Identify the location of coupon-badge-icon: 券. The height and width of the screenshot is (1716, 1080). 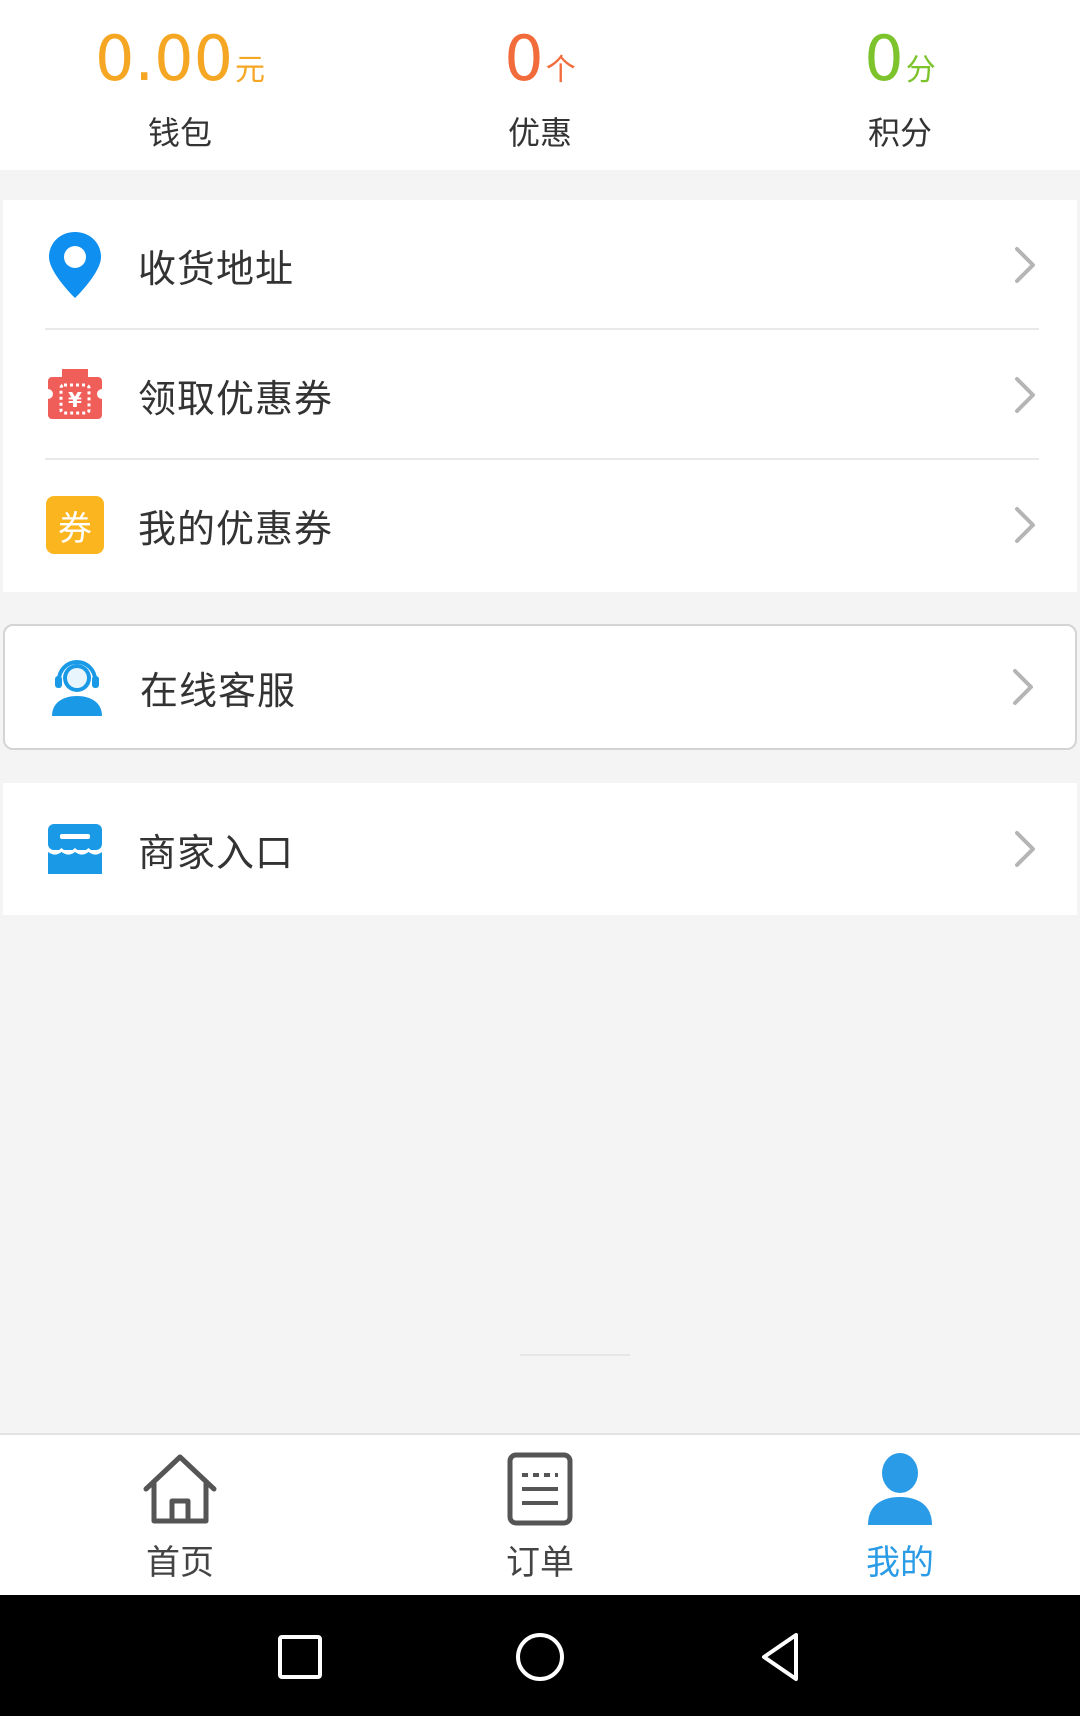
(75, 525).